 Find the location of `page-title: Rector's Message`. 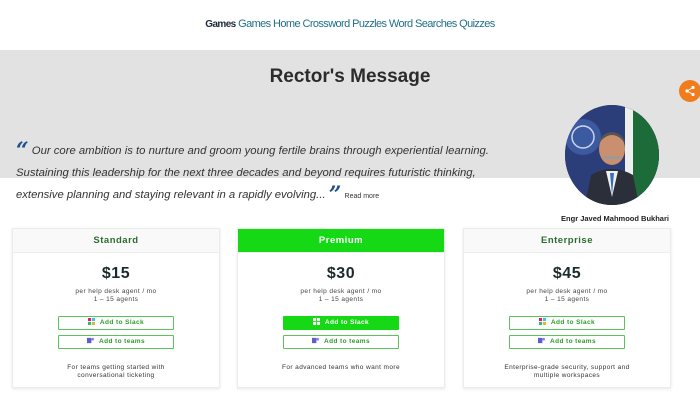

page-title: Rector's Message is located at coordinates (350, 76).